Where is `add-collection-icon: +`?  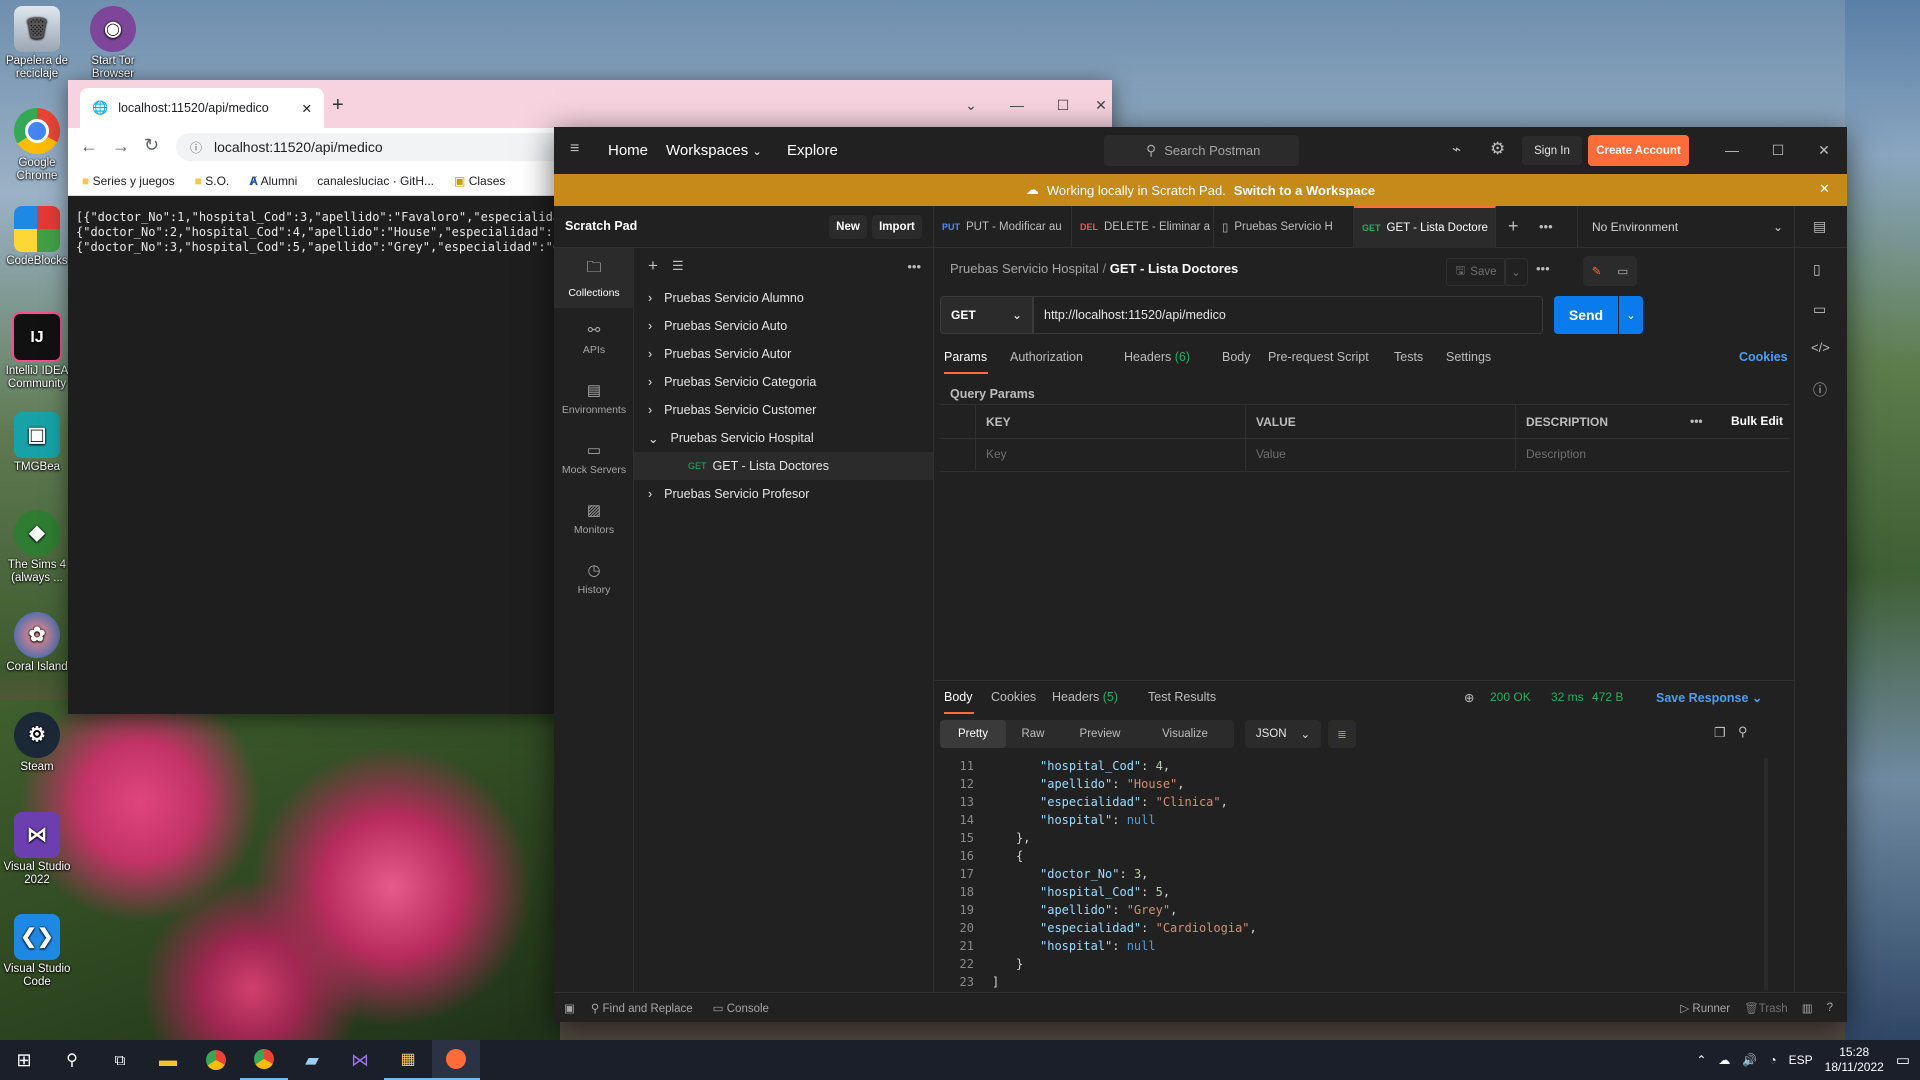 add-collection-icon: + is located at coordinates (653, 266).